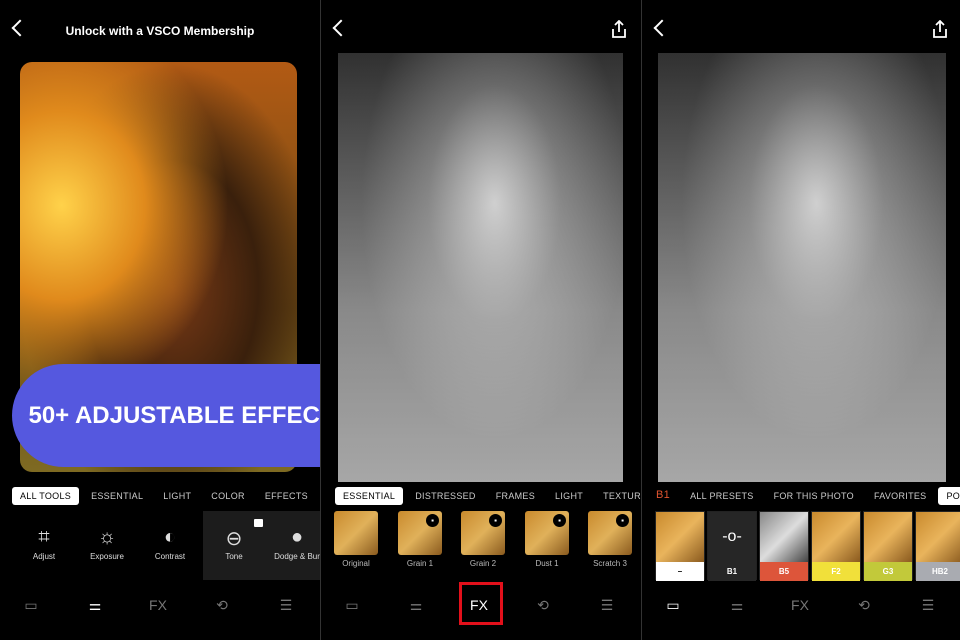 This screenshot has height=640, width=960. What do you see at coordinates (610, 533) in the screenshot?
I see `effect-thumb-scratch-3: ▪` at bounding box center [610, 533].